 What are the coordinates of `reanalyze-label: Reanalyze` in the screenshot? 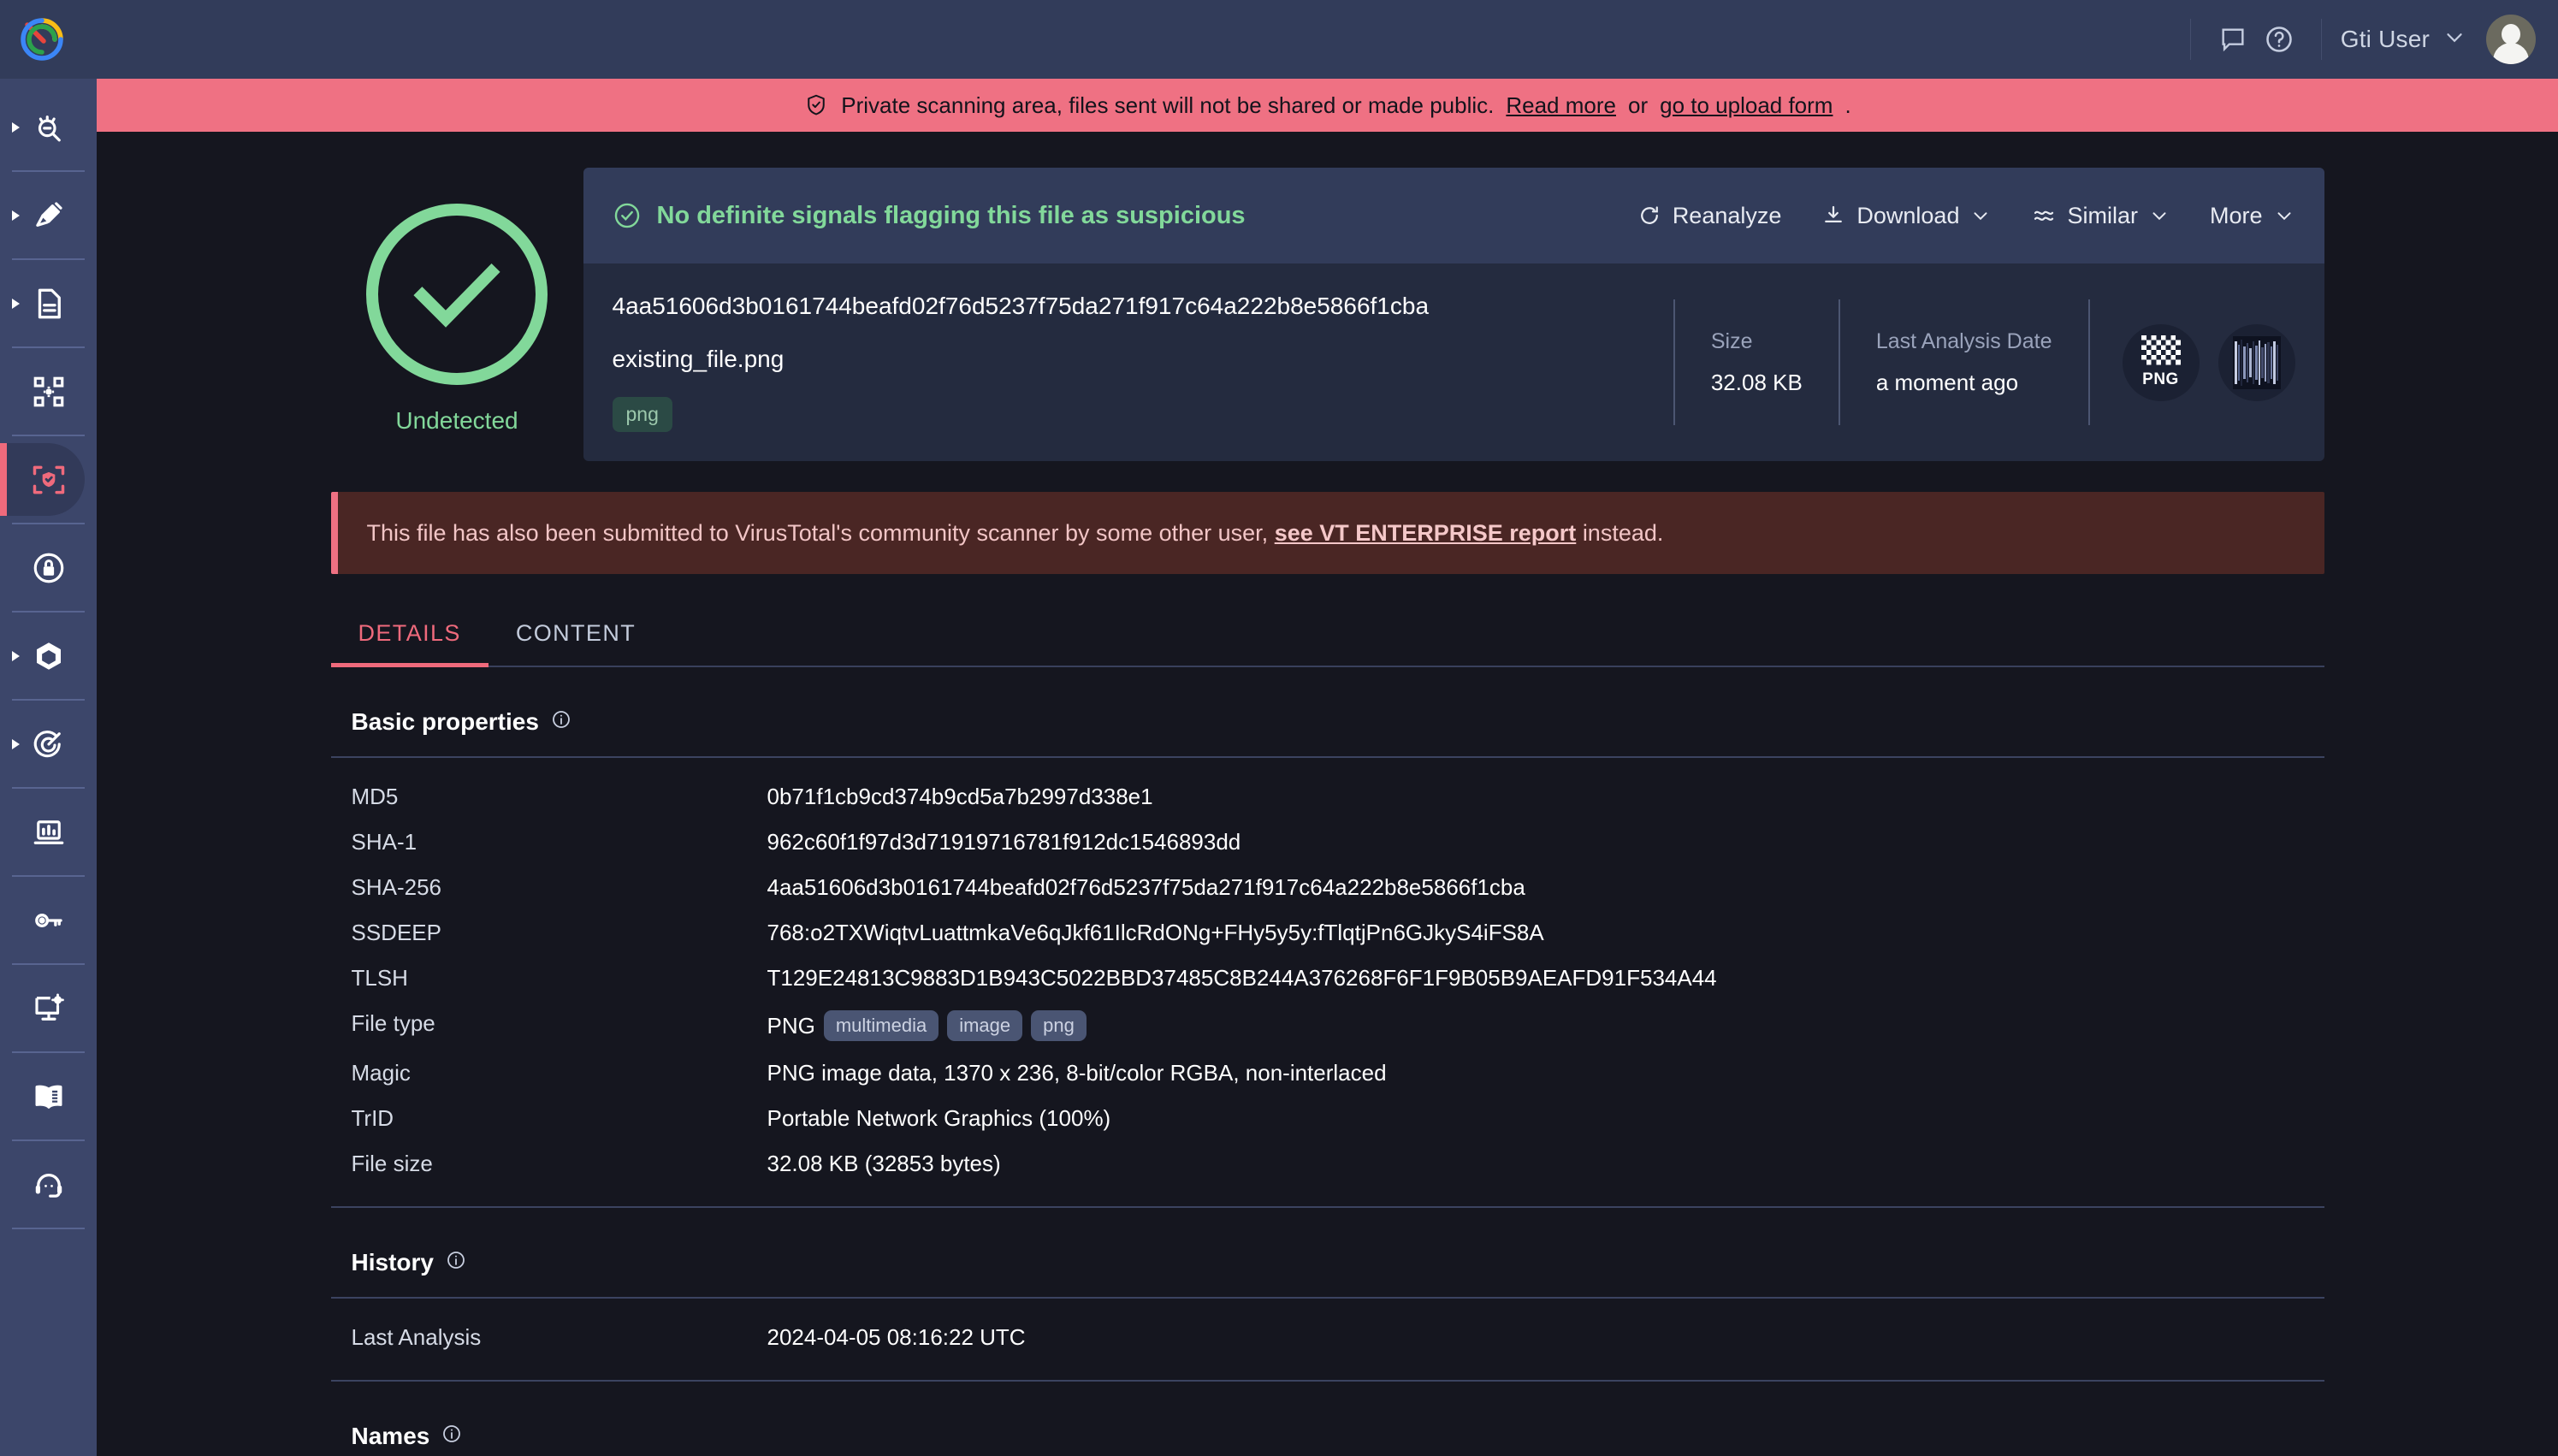 It's located at (1727, 215).